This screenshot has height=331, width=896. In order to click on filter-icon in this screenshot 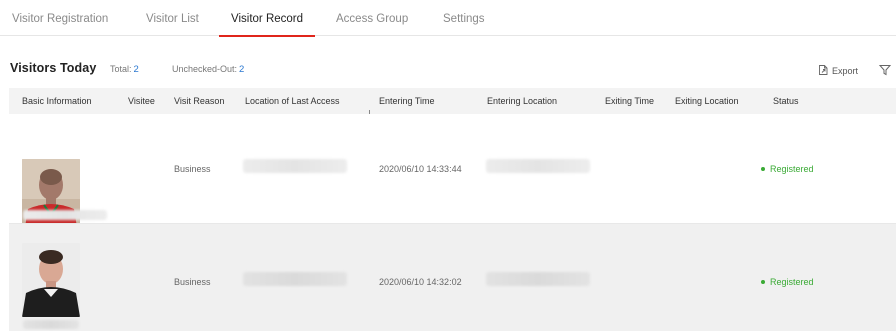, I will do `click(885, 70)`.